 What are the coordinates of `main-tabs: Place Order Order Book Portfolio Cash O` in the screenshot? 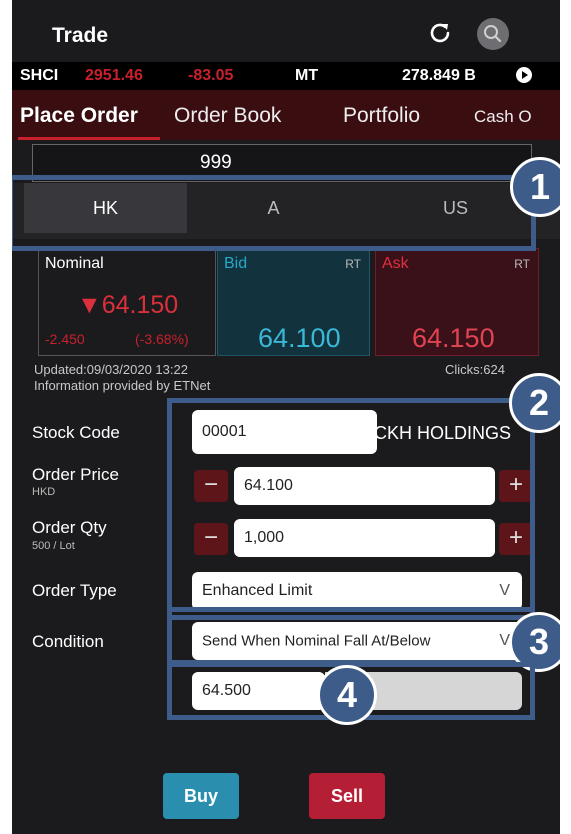 It's located at (286, 115).